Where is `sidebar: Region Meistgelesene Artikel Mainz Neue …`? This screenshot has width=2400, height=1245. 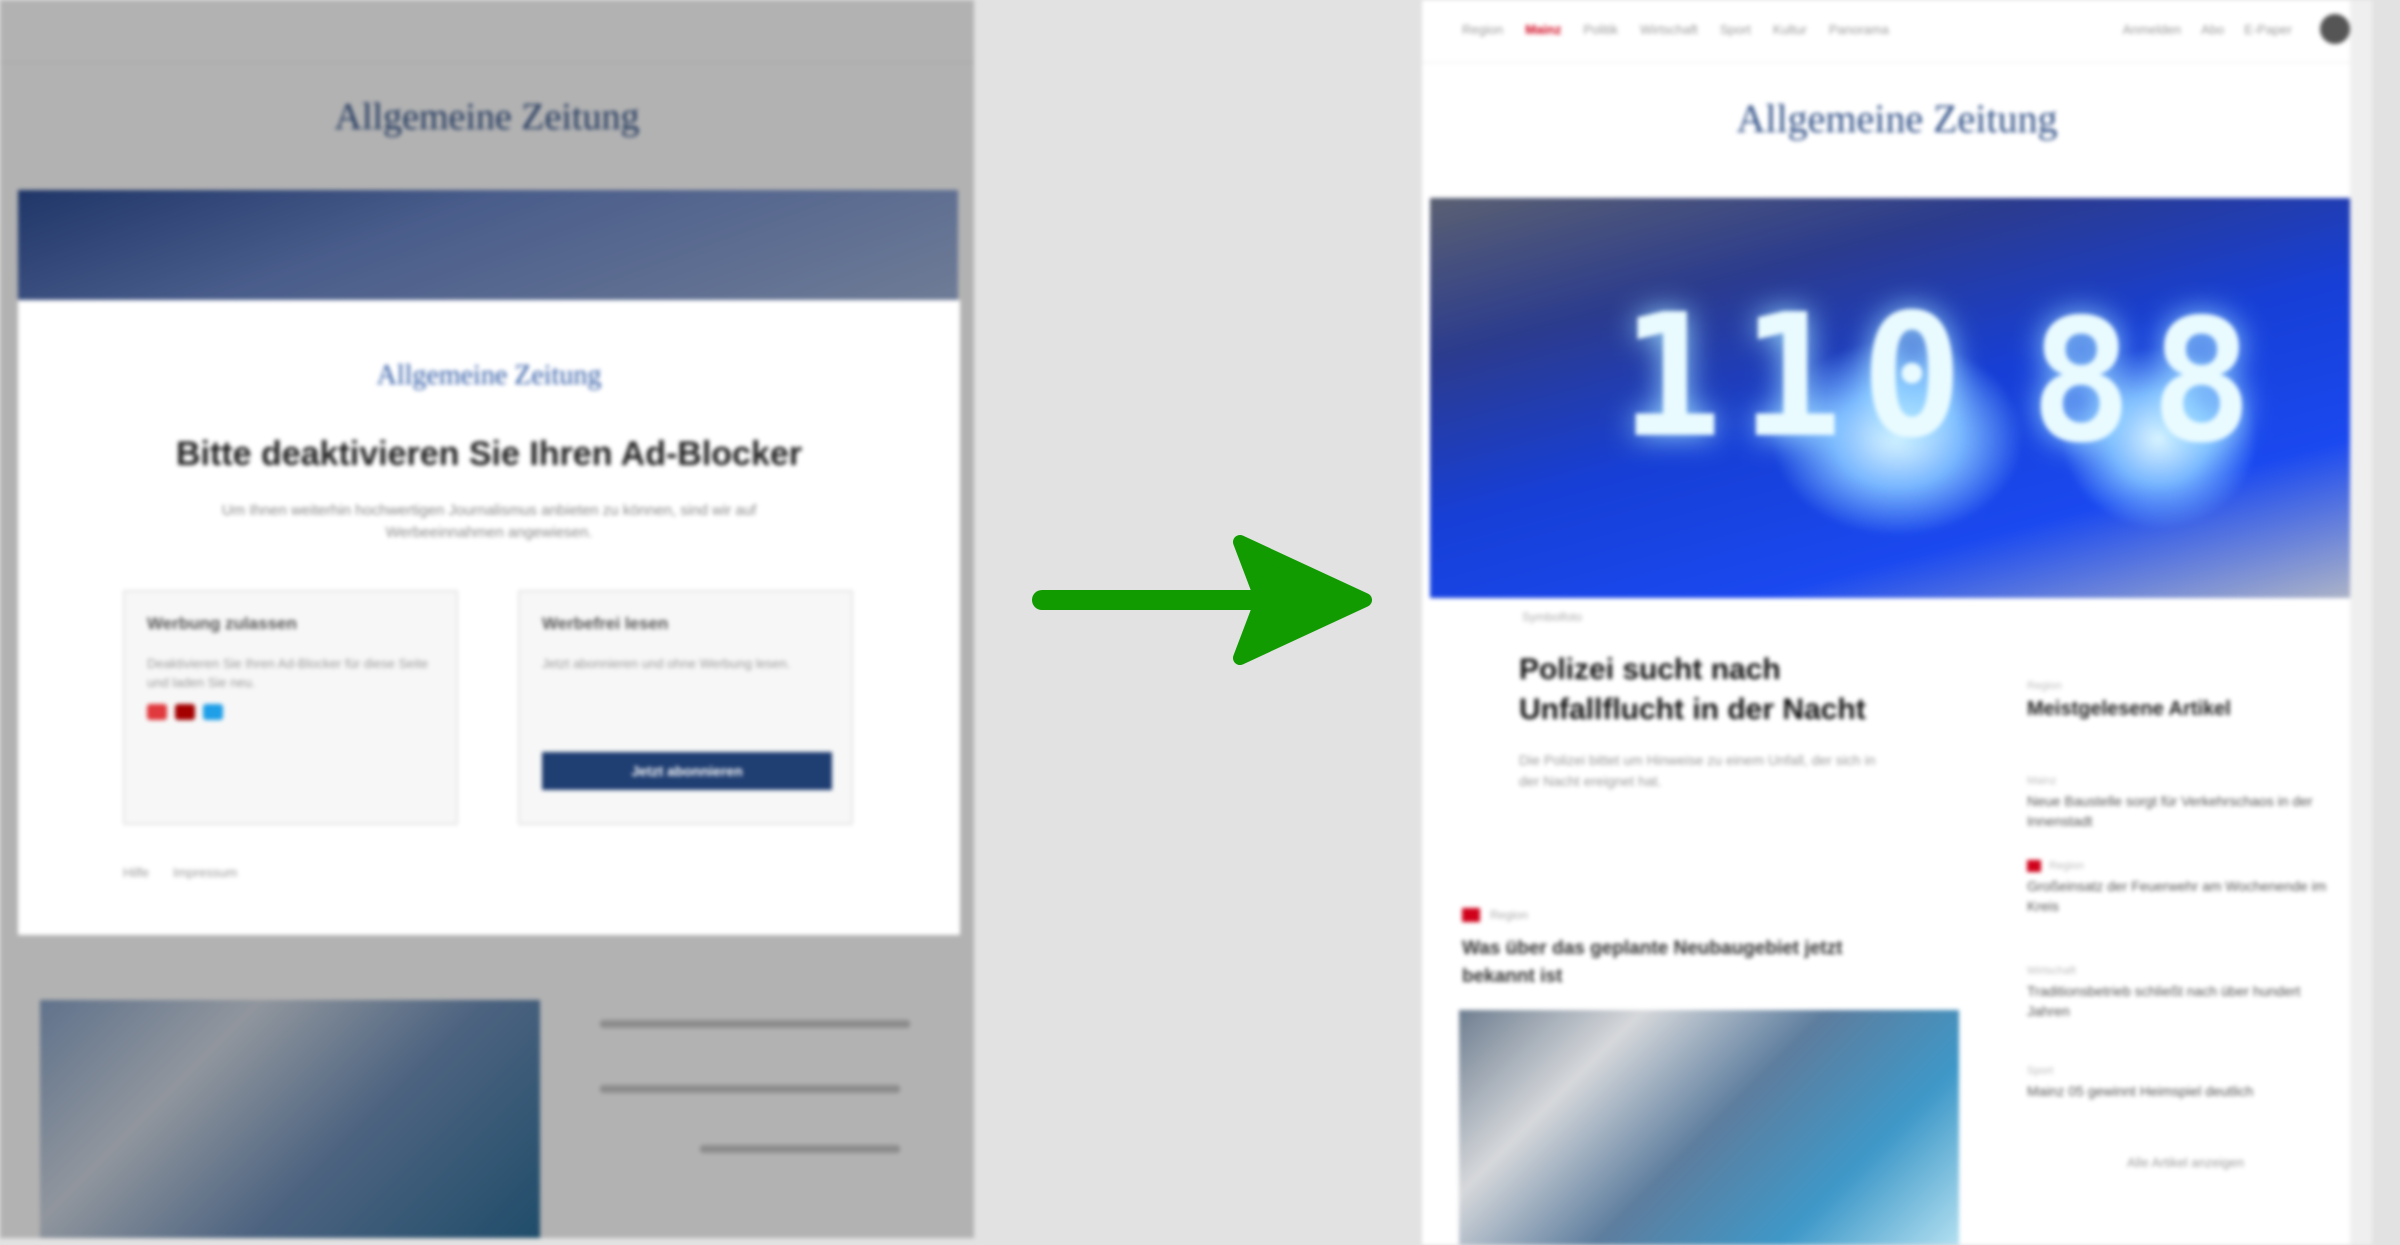 sidebar: Region Meistgelesene Artikel Mainz Neue … is located at coordinates (2192, 925).